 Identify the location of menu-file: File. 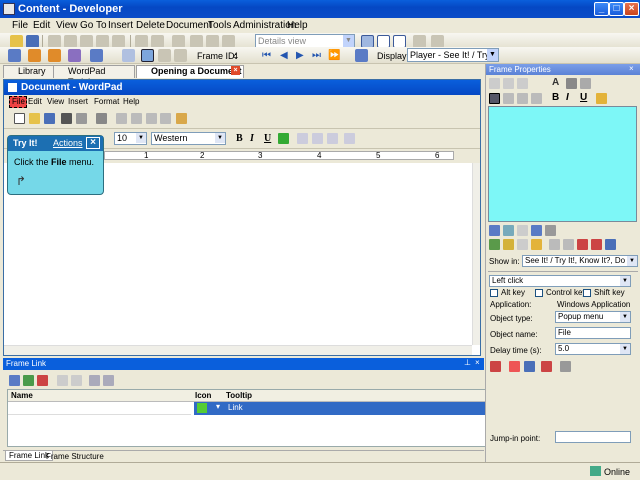
(20, 25).